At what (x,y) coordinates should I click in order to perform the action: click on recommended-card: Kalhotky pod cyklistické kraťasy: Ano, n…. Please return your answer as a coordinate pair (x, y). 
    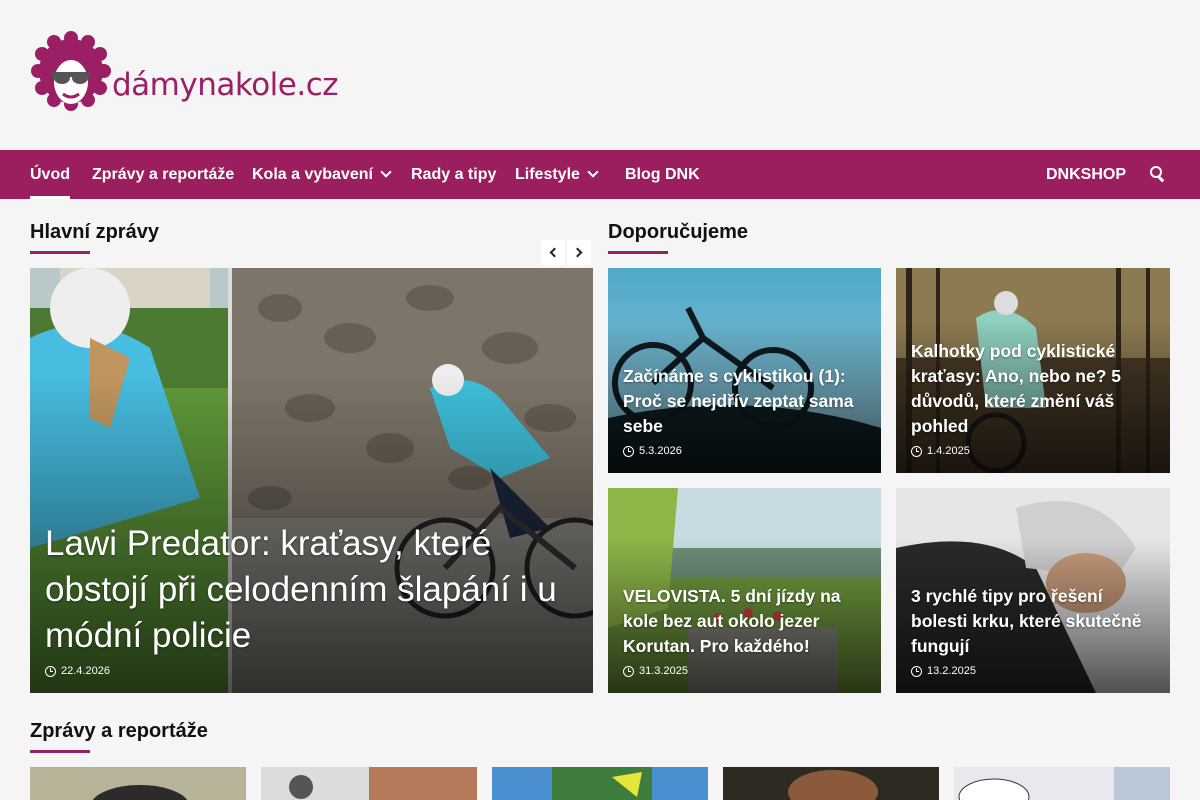
    Looking at the image, I should click on (1033, 370).